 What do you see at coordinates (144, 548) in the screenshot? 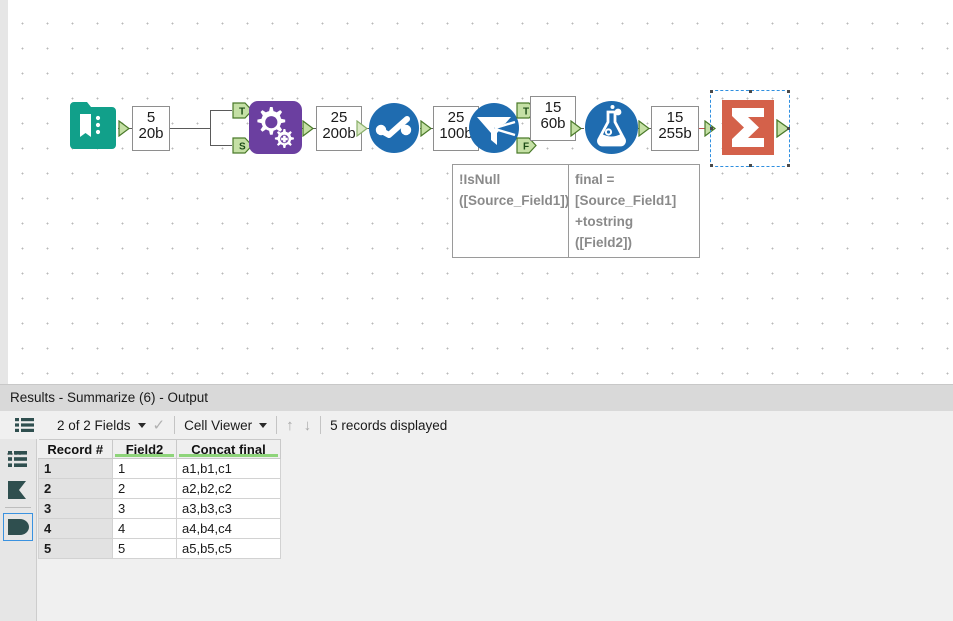
I see `cell-field2: 5` at bounding box center [144, 548].